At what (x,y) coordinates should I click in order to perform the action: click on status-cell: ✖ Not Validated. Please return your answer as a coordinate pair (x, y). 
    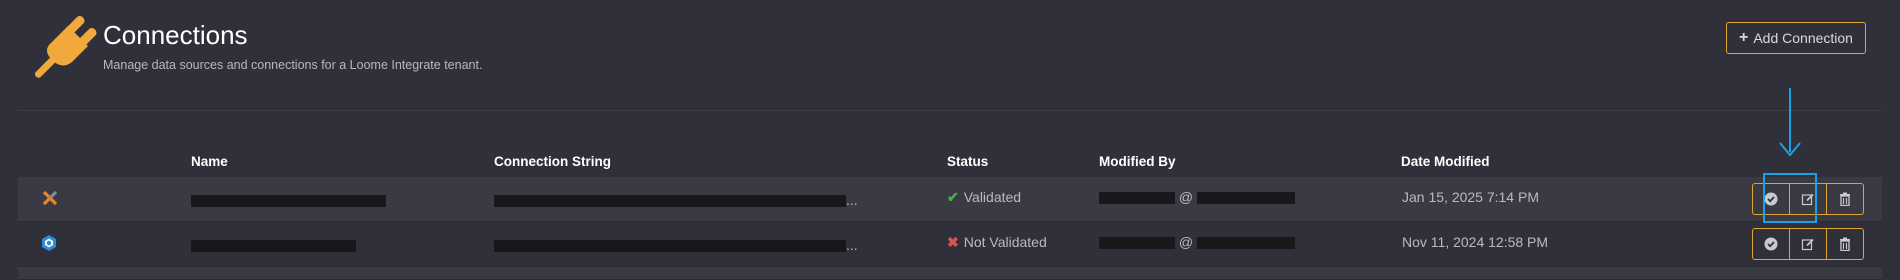
    Looking at the image, I should click on (997, 242).